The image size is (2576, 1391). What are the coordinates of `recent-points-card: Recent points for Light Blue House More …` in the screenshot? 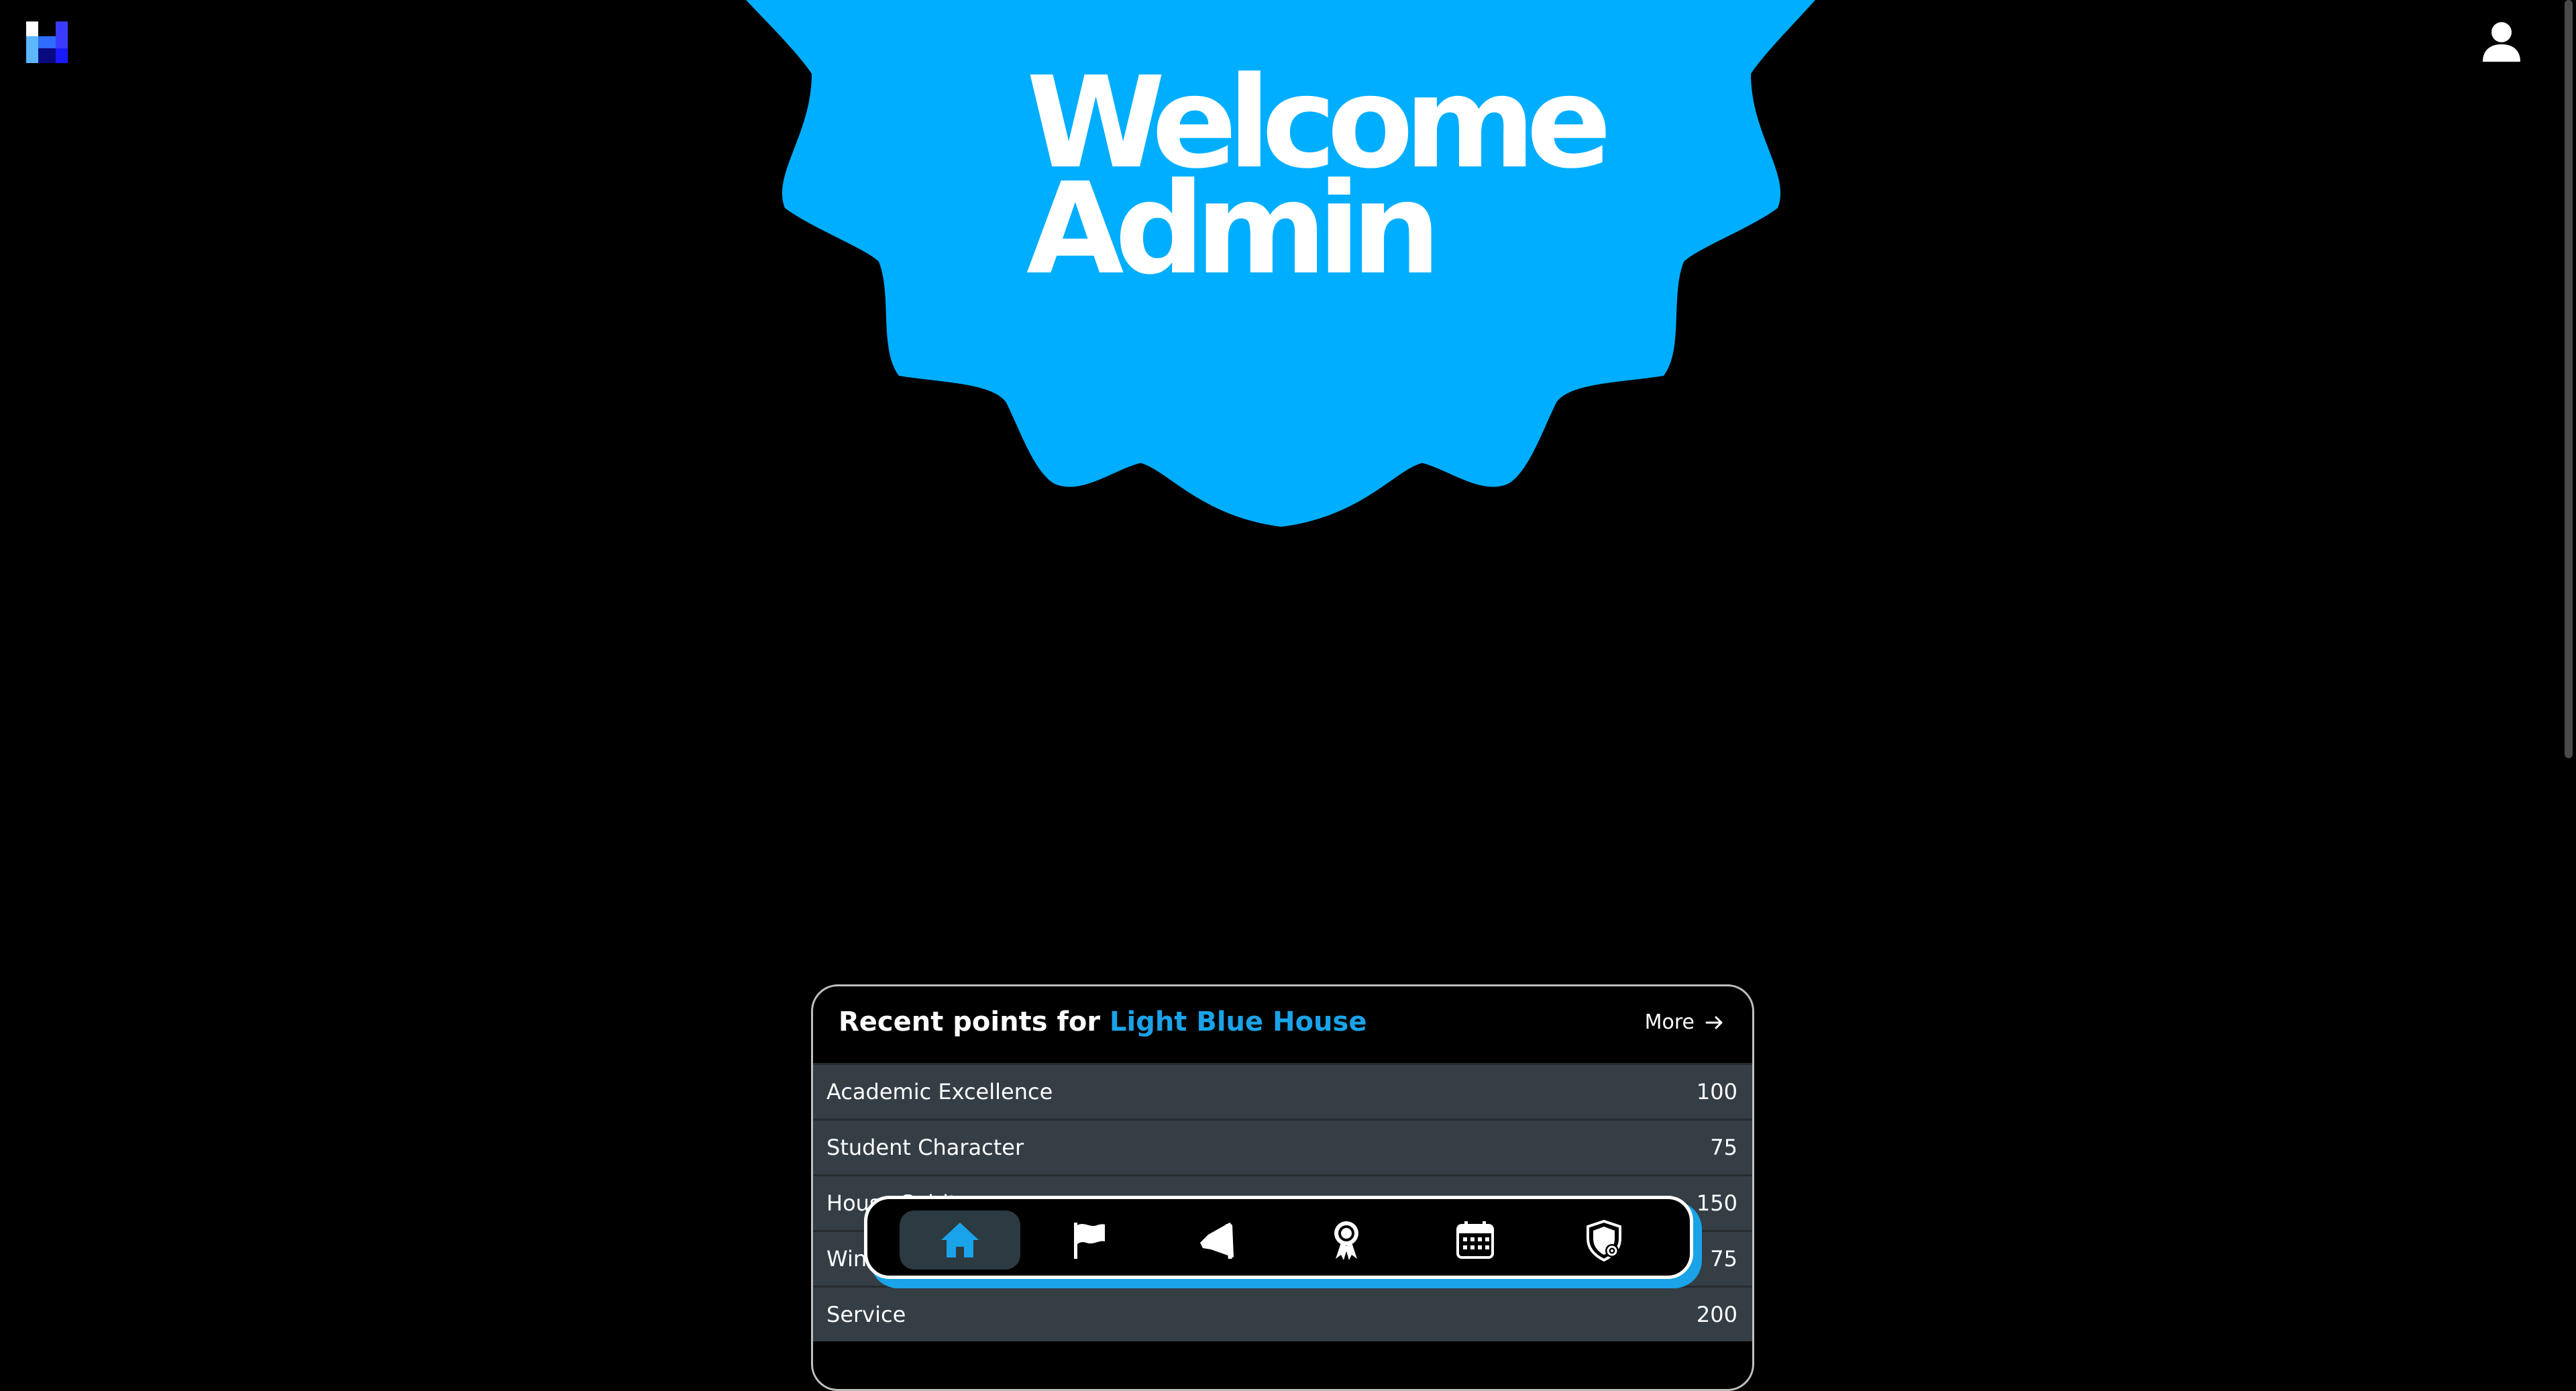 It's located at (1282, 1187).